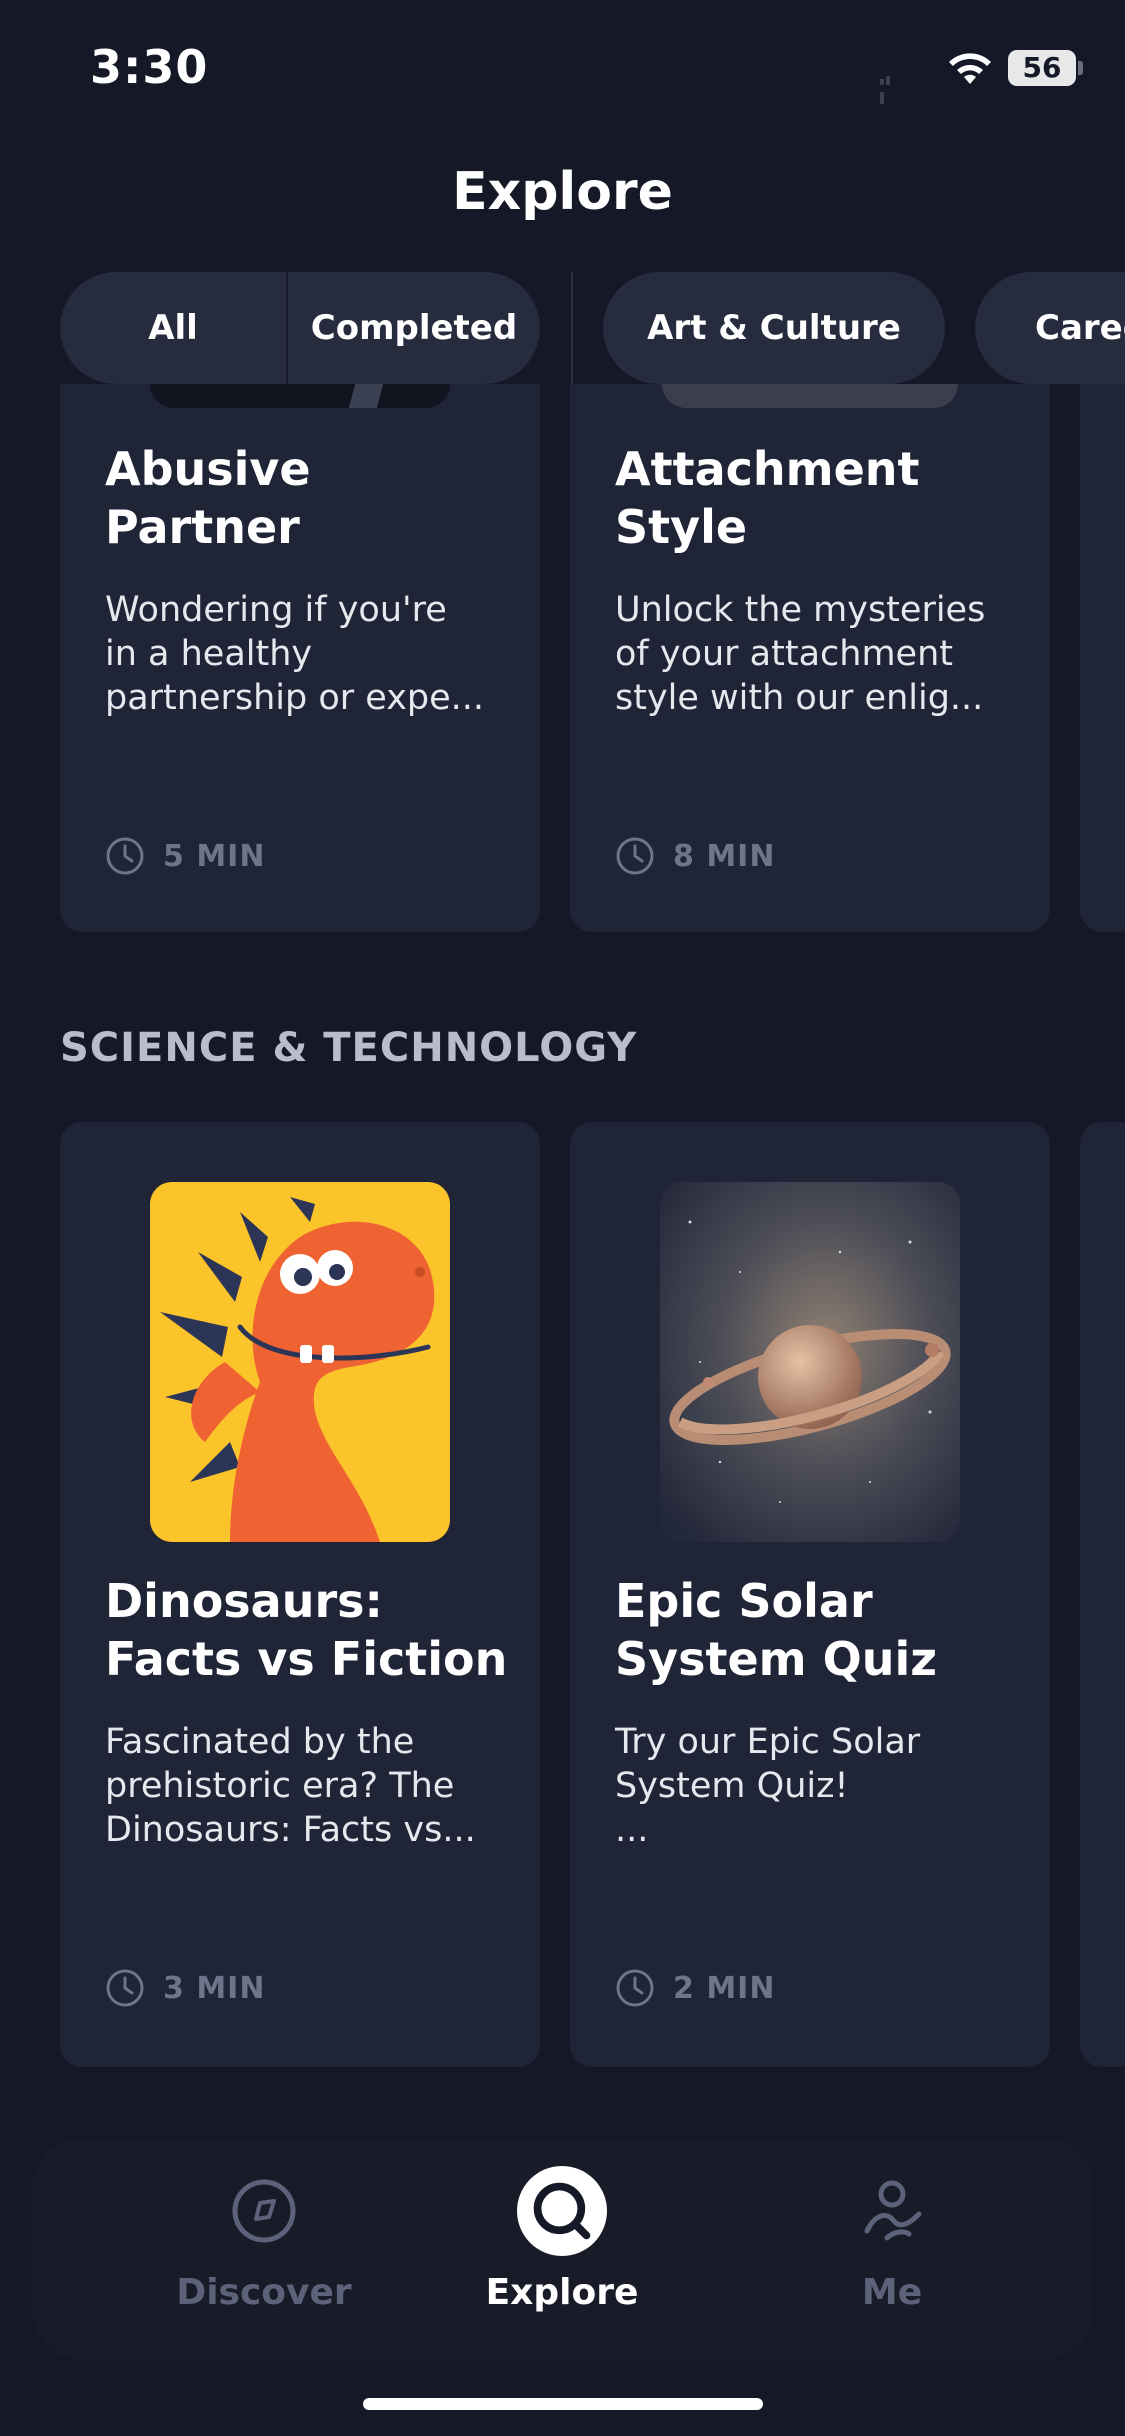 The image size is (1125, 2436). I want to click on search-icon, so click(562, 2211).